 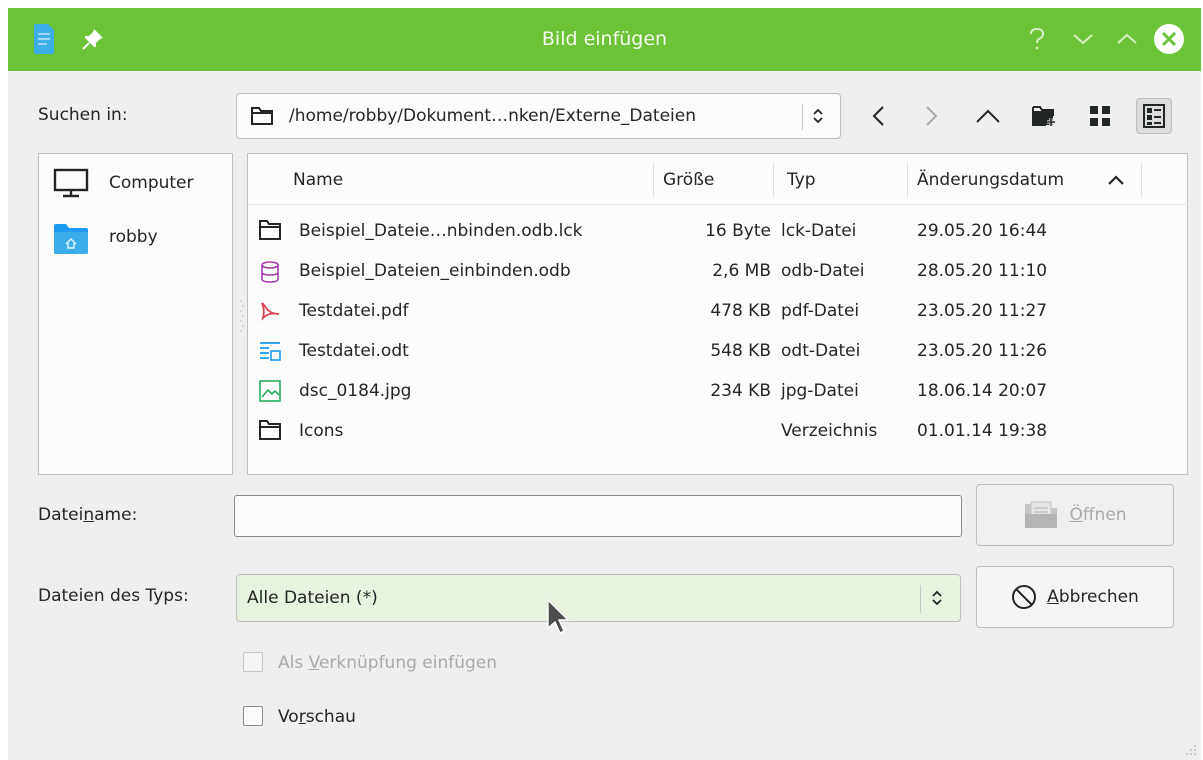 I want to click on place-label: Computer, so click(x=151, y=183).